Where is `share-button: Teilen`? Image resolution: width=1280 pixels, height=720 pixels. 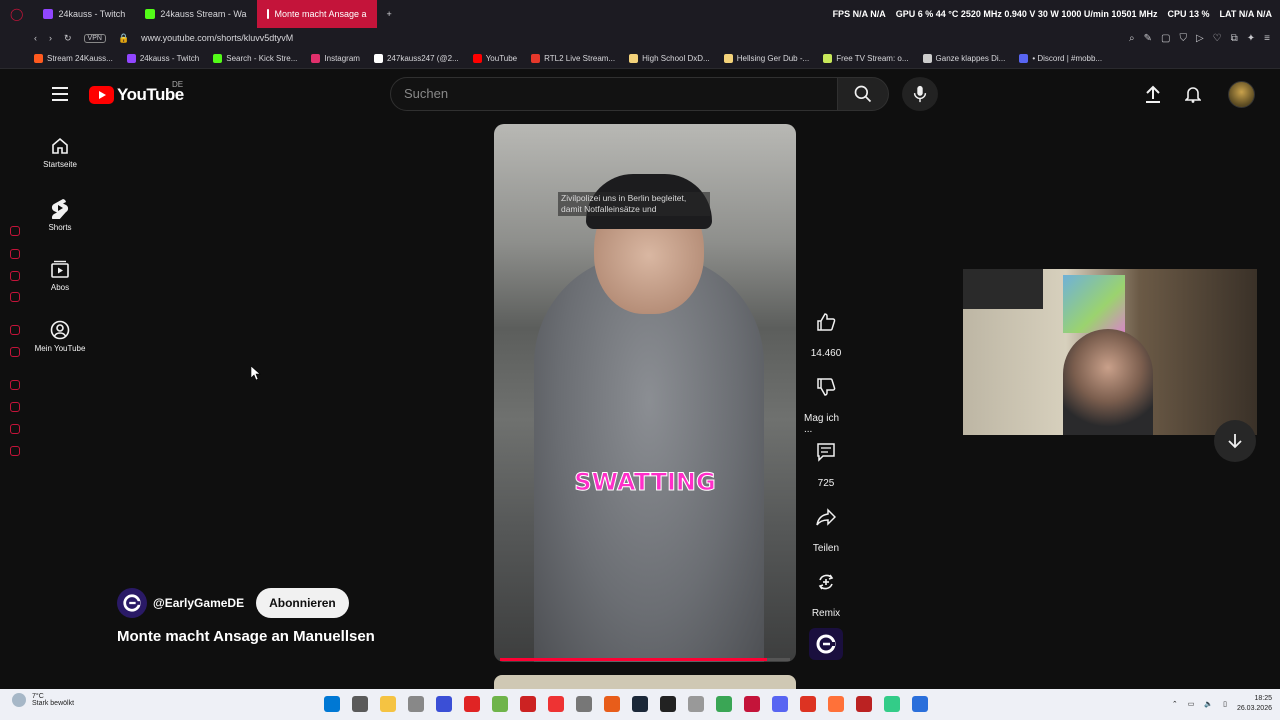 share-button: Teilen is located at coordinates (826, 525).